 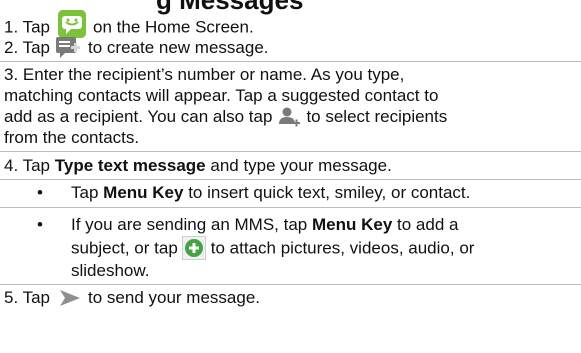 What do you see at coordinates (27, 297) in the screenshot?
I see `step-5-label: 5. Tap` at bounding box center [27, 297].